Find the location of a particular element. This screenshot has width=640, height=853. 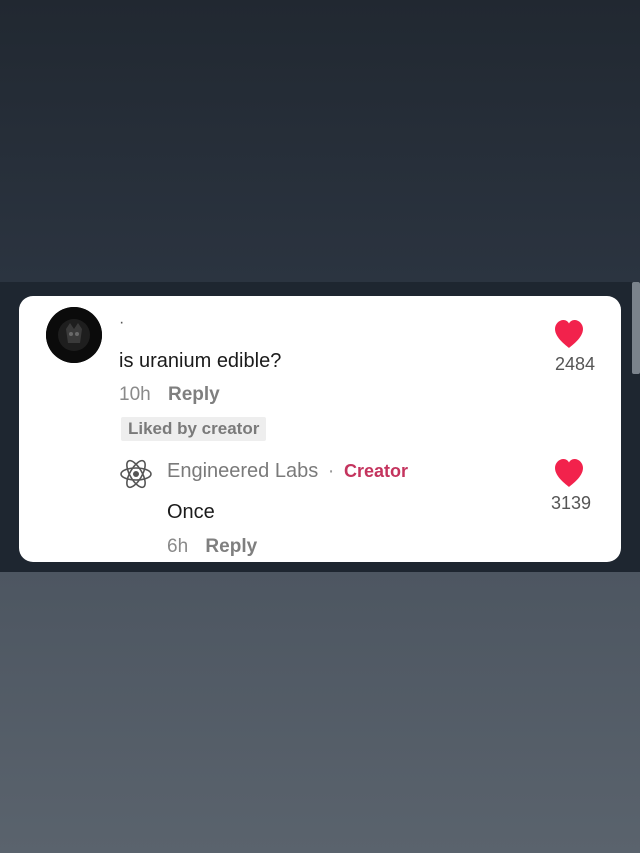

comment-like-count: 2484 is located at coordinates (574, 364).